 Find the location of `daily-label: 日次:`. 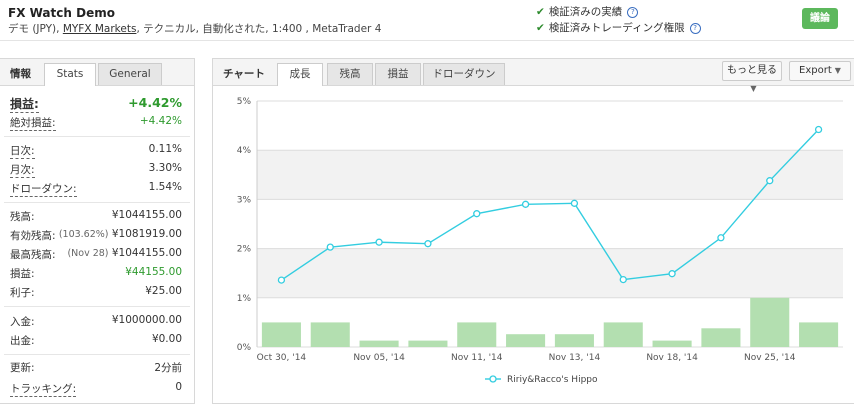

daily-label: 日次: is located at coordinates (22, 151).